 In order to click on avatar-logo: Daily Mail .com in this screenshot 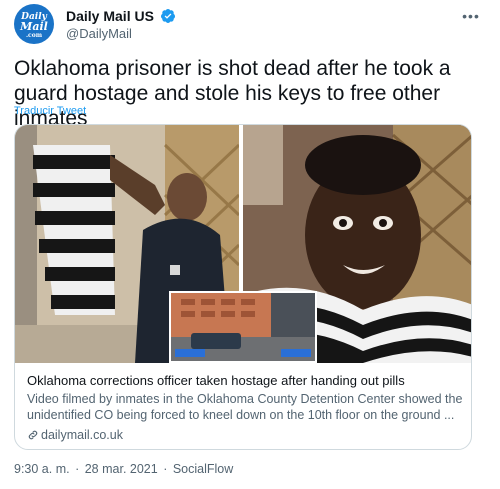, I will do `click(34, 26)`.